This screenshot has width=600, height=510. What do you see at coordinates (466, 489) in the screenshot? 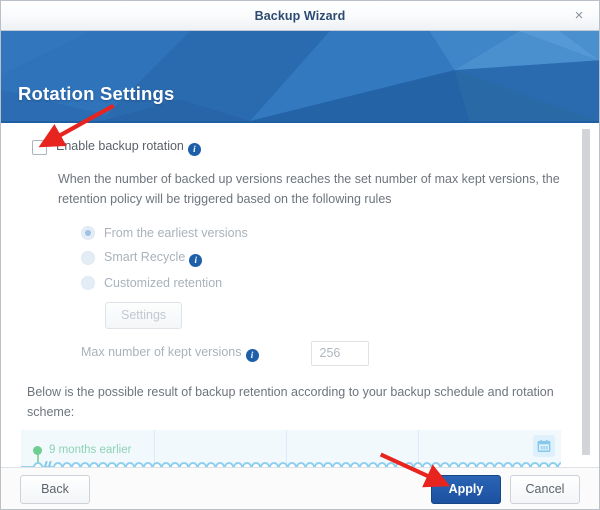
I see `apply-button: Apply` at bounding box center [466, 489].